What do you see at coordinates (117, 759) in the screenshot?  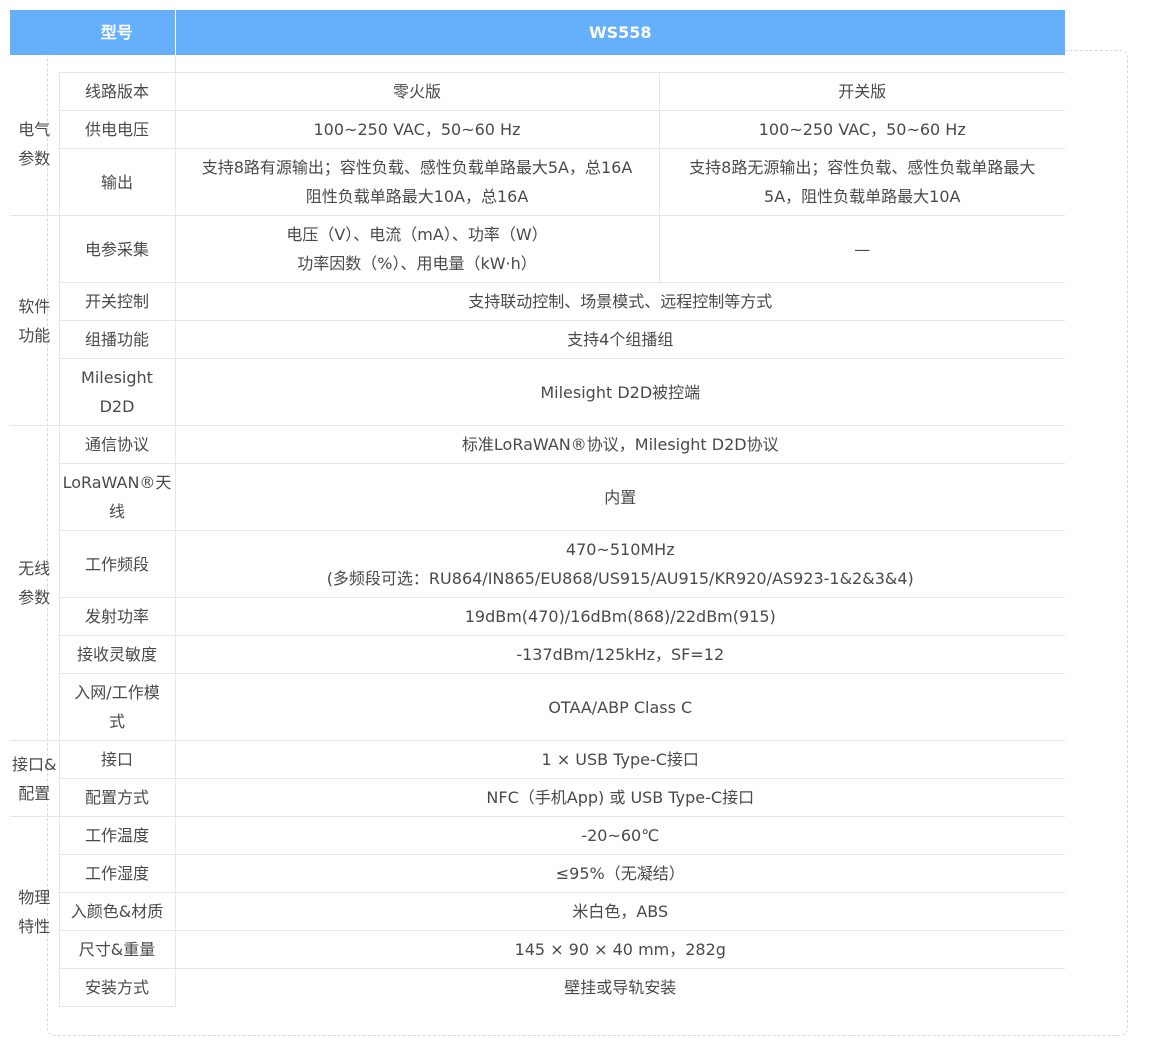 I see `field-label: 接口` at bounding box center [117, 759].